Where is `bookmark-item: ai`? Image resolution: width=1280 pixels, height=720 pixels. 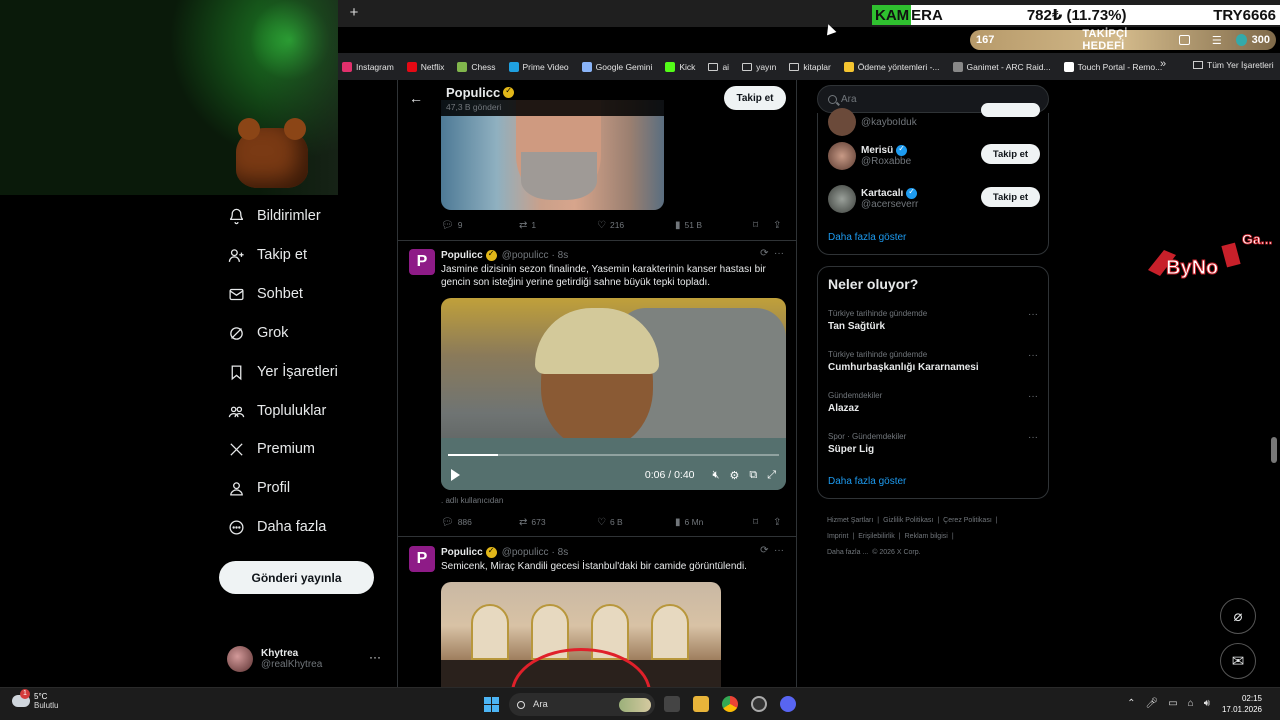
bookmark-item: ai is located at coordinates (718, 67).